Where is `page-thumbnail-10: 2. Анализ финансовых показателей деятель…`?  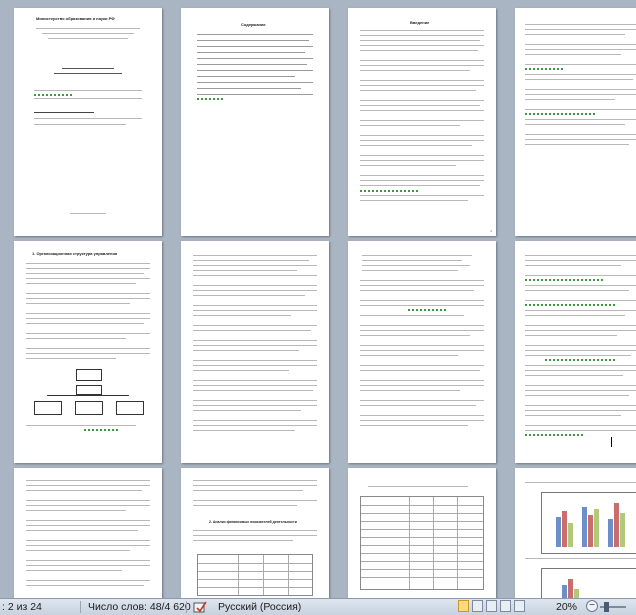
page-thumbnail-10: 2. Анализ финансовых показателей деятель… is located at coordinates (255, 533).